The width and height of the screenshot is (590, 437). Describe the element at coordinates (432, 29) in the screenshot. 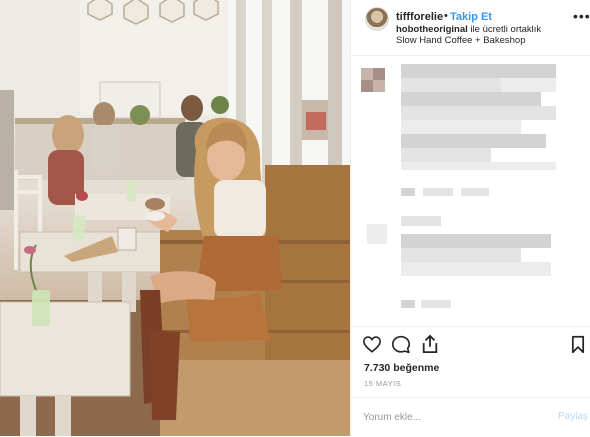

I see `partner-link: hobotheoriginal` at that location.